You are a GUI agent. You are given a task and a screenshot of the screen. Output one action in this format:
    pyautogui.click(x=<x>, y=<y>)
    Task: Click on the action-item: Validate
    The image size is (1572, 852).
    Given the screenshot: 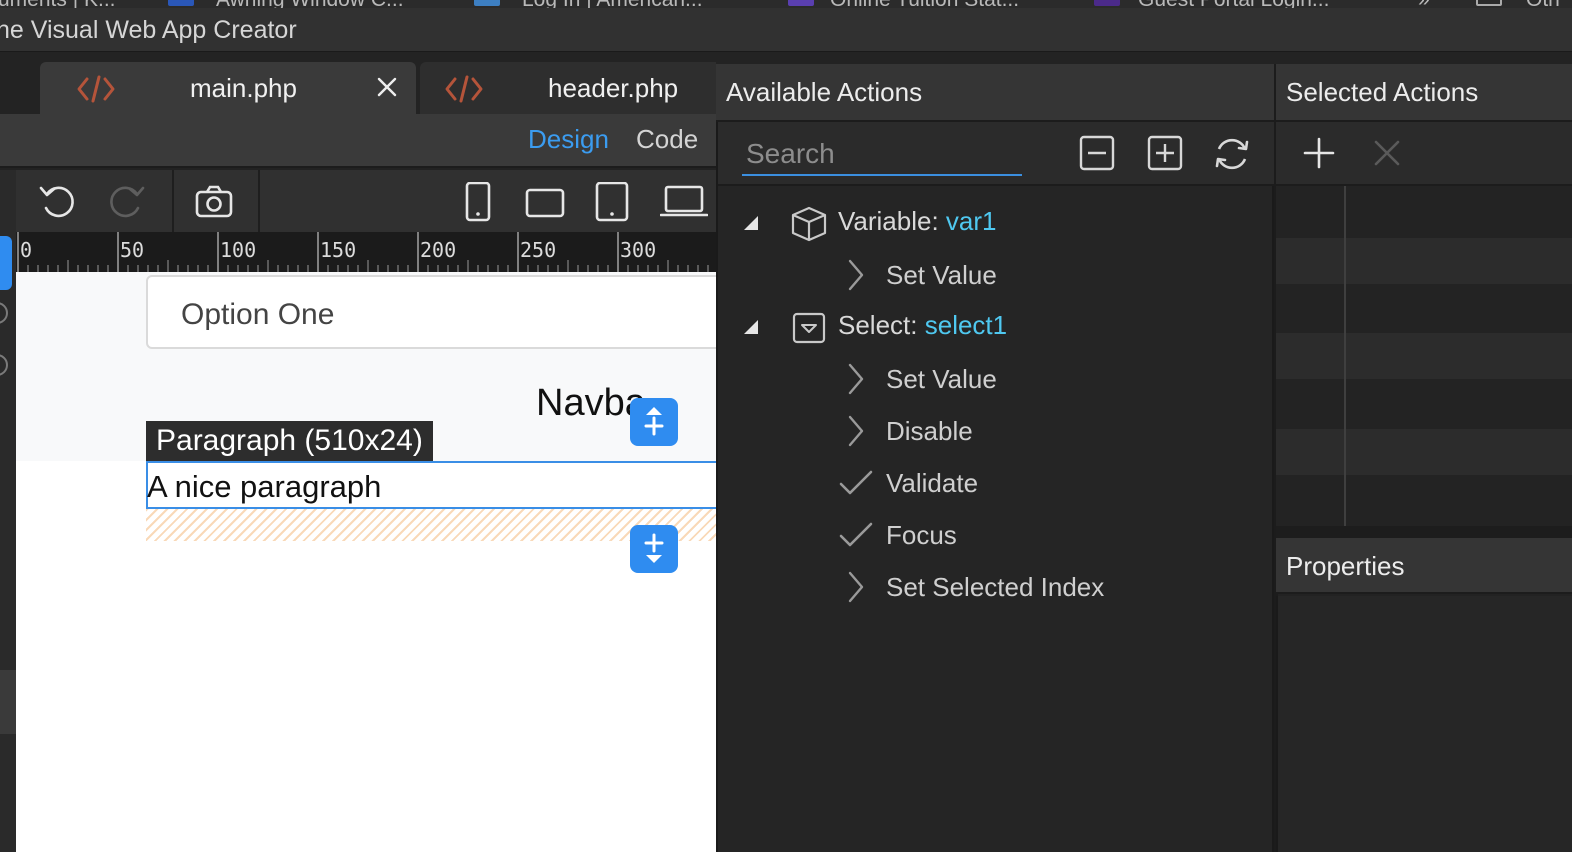 What is the action you would take?
    pyautogui.click(x=996, y=482)
    